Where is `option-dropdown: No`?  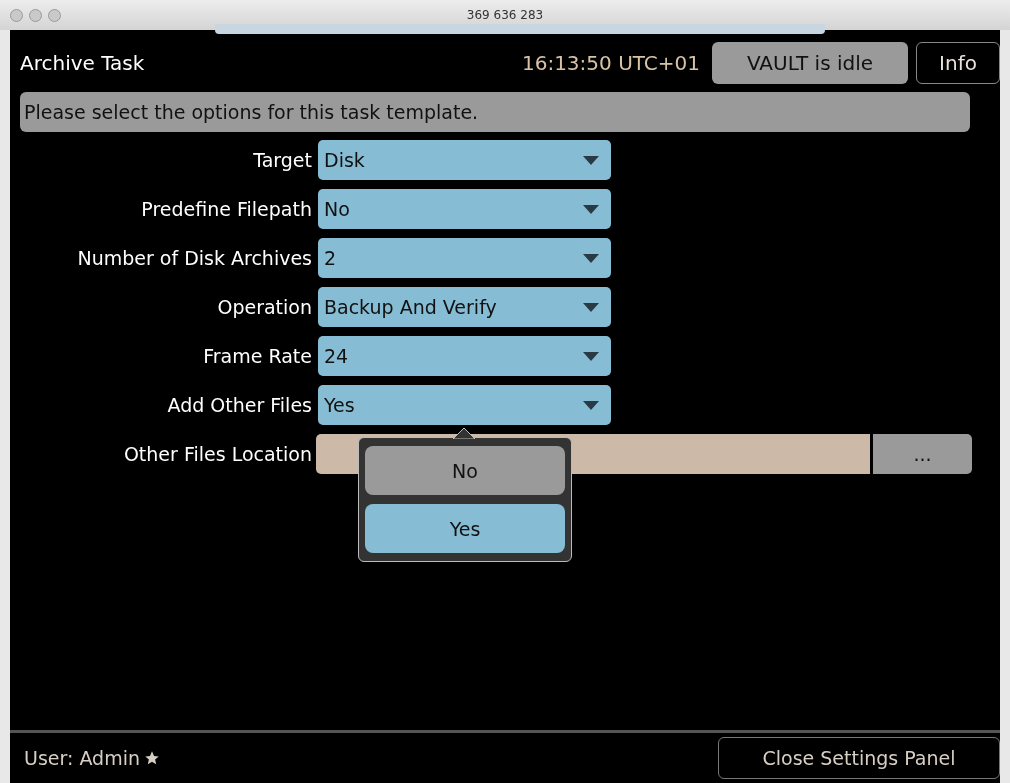
option-dropdown: No is located at coordinates (464, 209).